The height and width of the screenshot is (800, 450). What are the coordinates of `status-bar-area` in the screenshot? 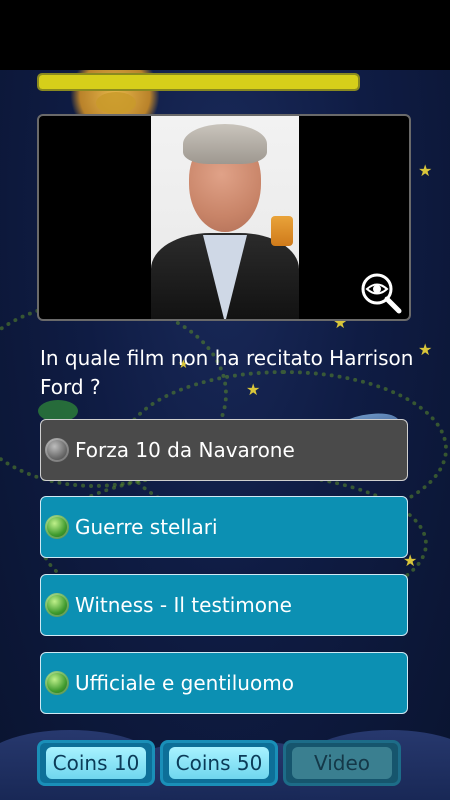 It's located at (225, 35).